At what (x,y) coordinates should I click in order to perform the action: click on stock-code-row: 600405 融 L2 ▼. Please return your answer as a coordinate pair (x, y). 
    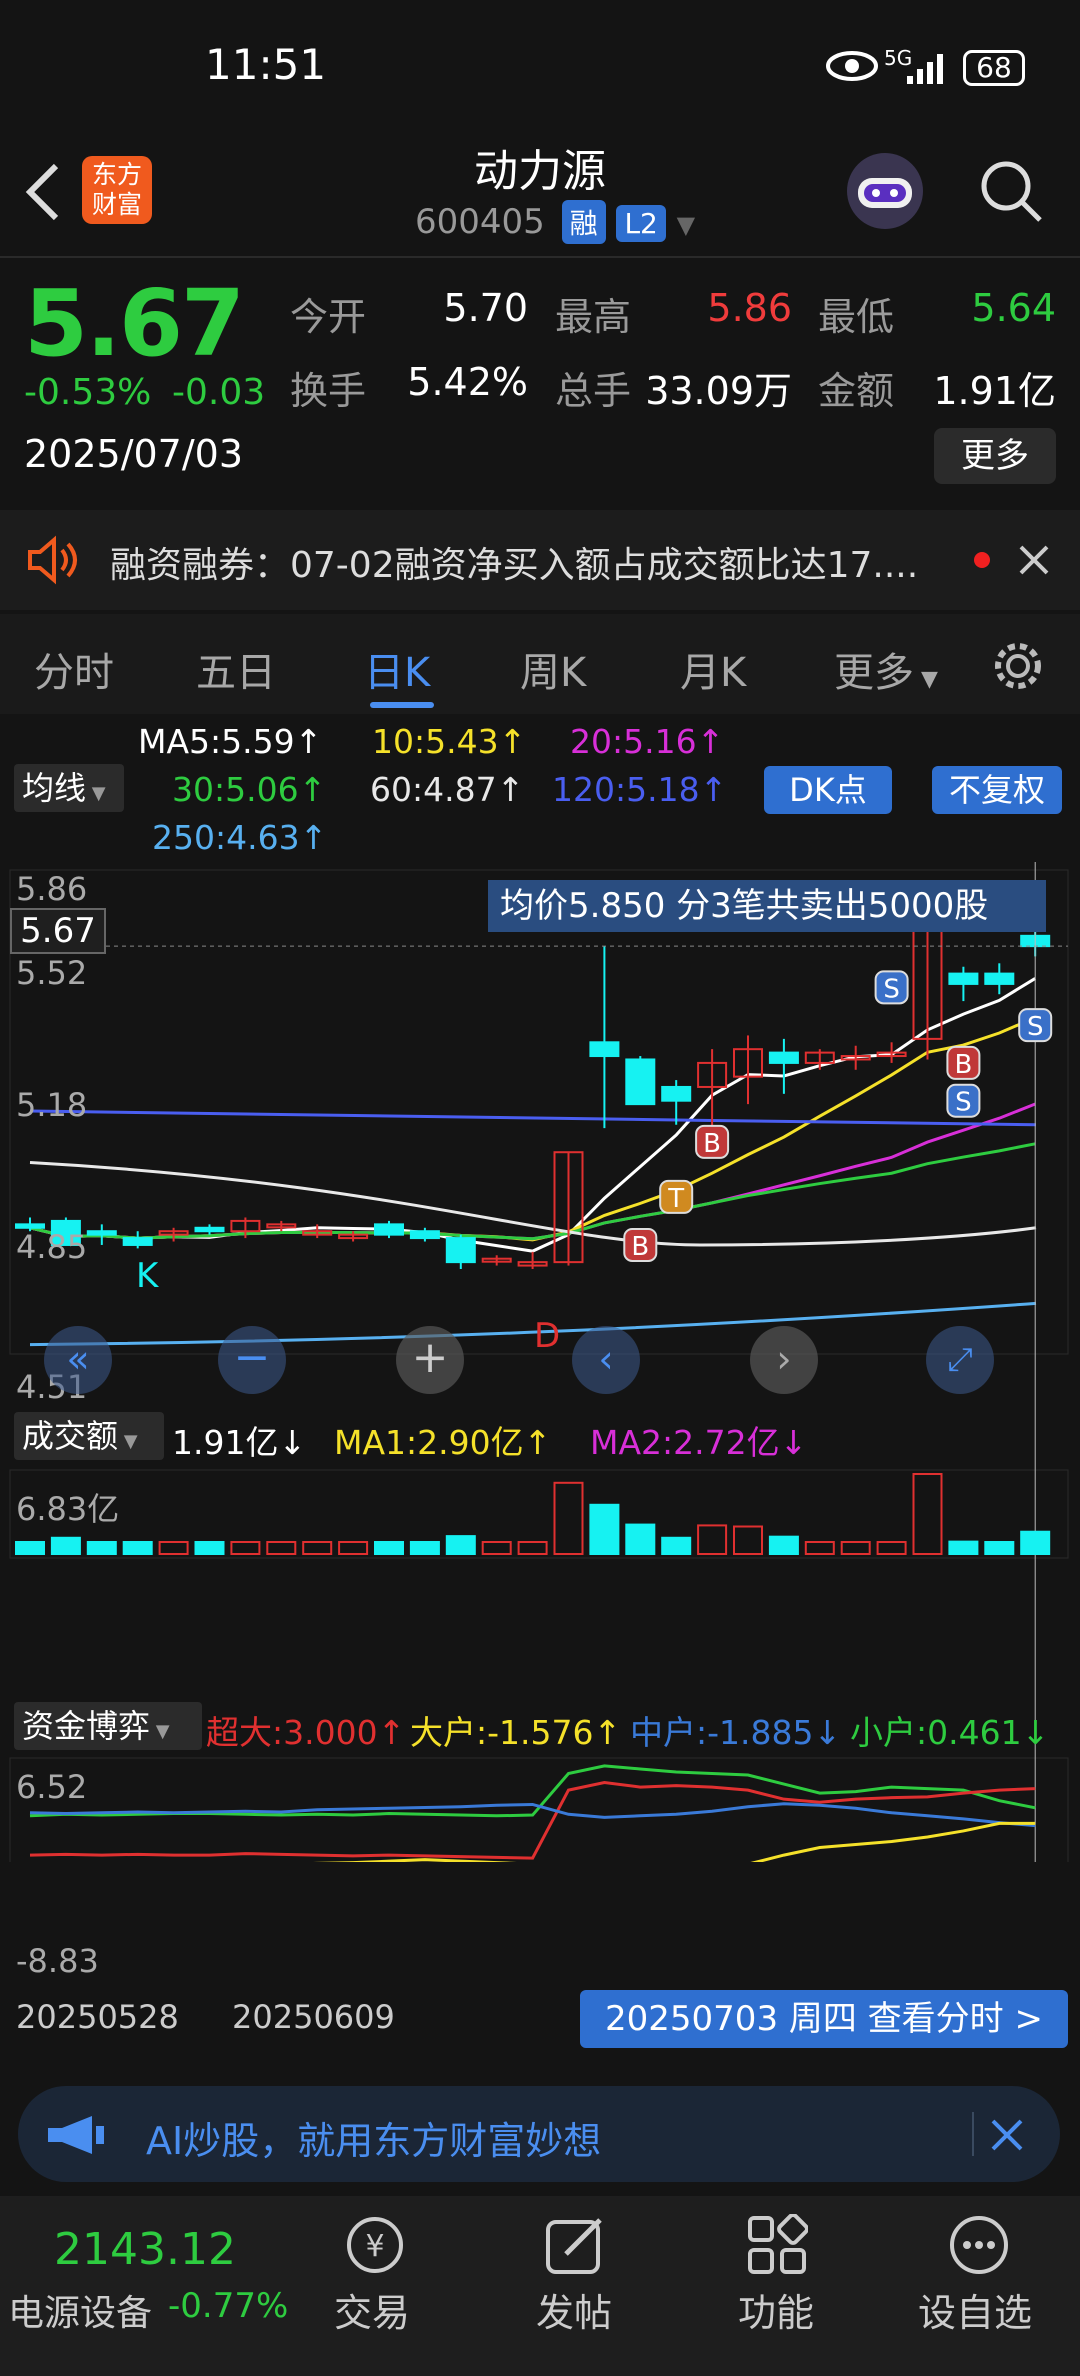
    Looking at the image, I should click on (555, 222).